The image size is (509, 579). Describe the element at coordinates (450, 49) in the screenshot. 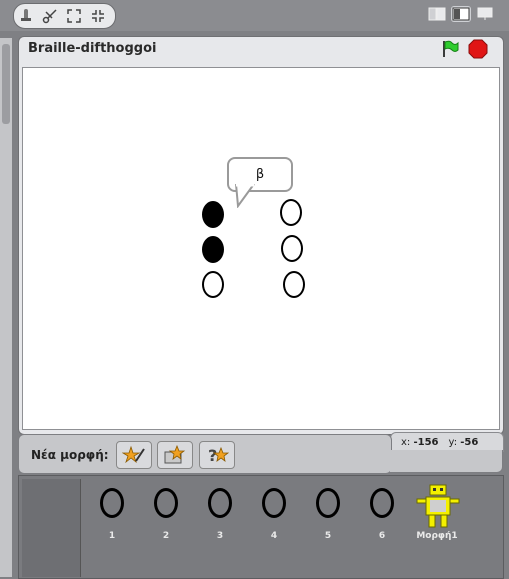

I see `green-flag-icon` at that location.